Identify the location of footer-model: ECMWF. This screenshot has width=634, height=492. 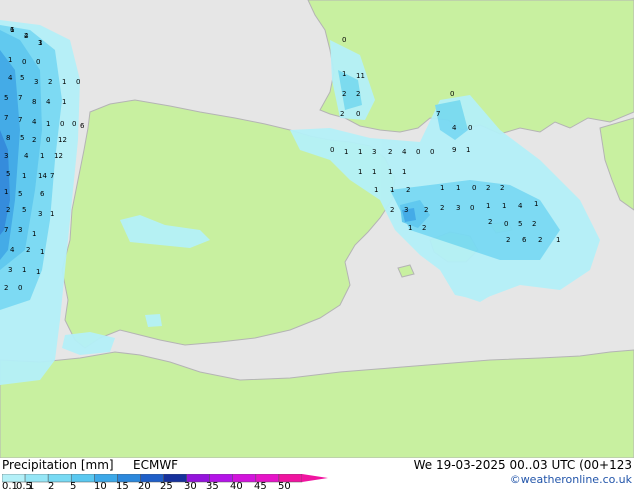
(156, 465).